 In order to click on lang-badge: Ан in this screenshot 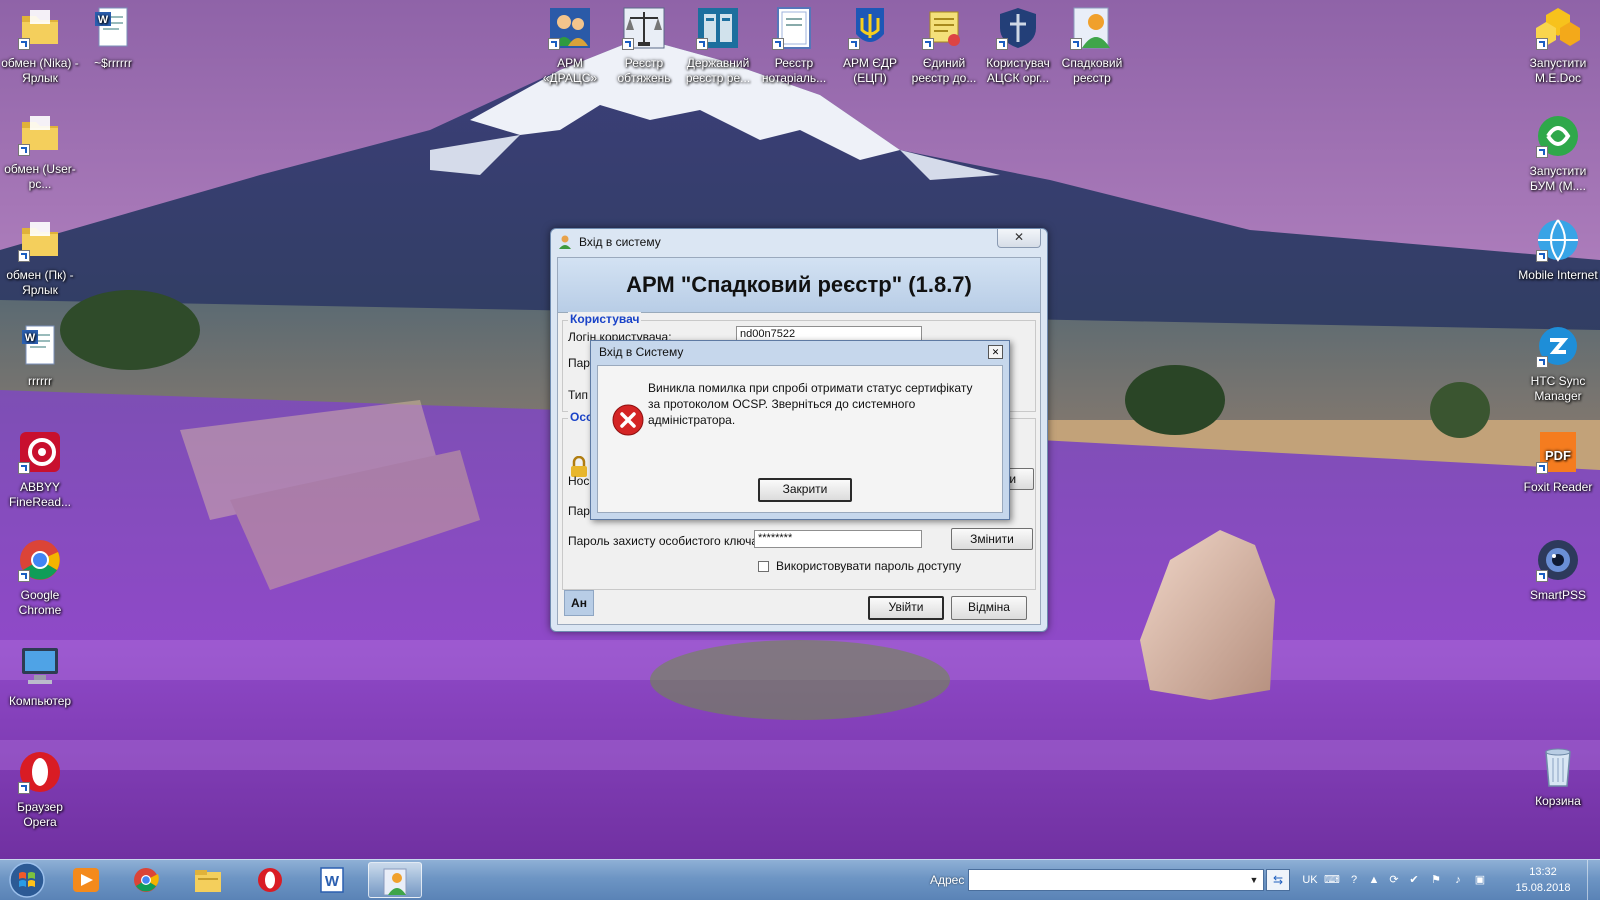, I will do `click(579, 603)`.